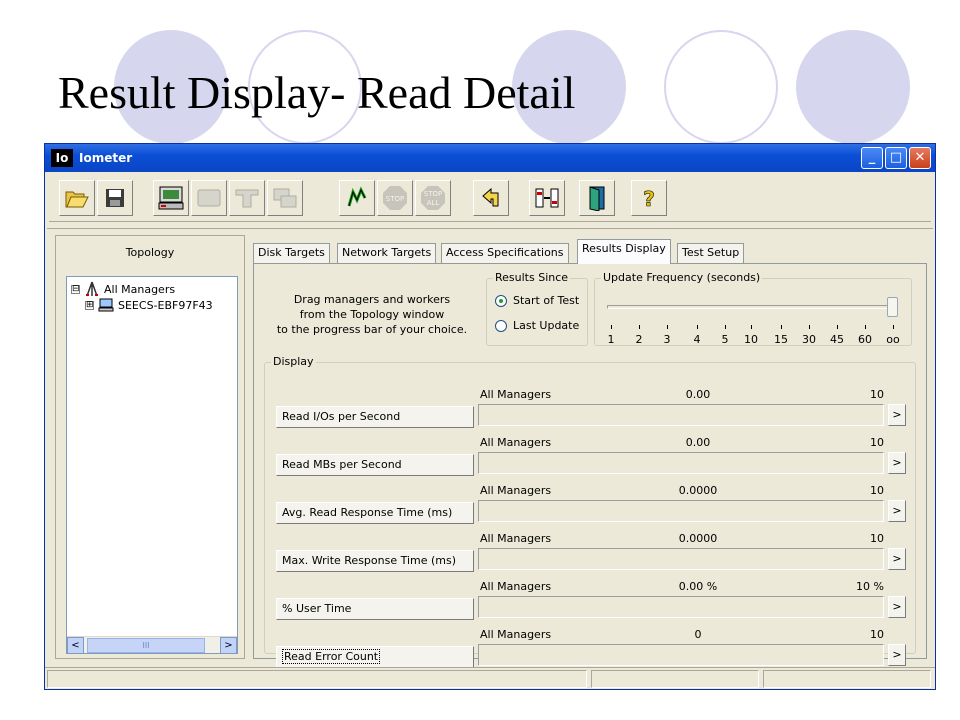 The height and width of the screenshot is (720, 960). I want to click on save-icon, so click(115, 198).